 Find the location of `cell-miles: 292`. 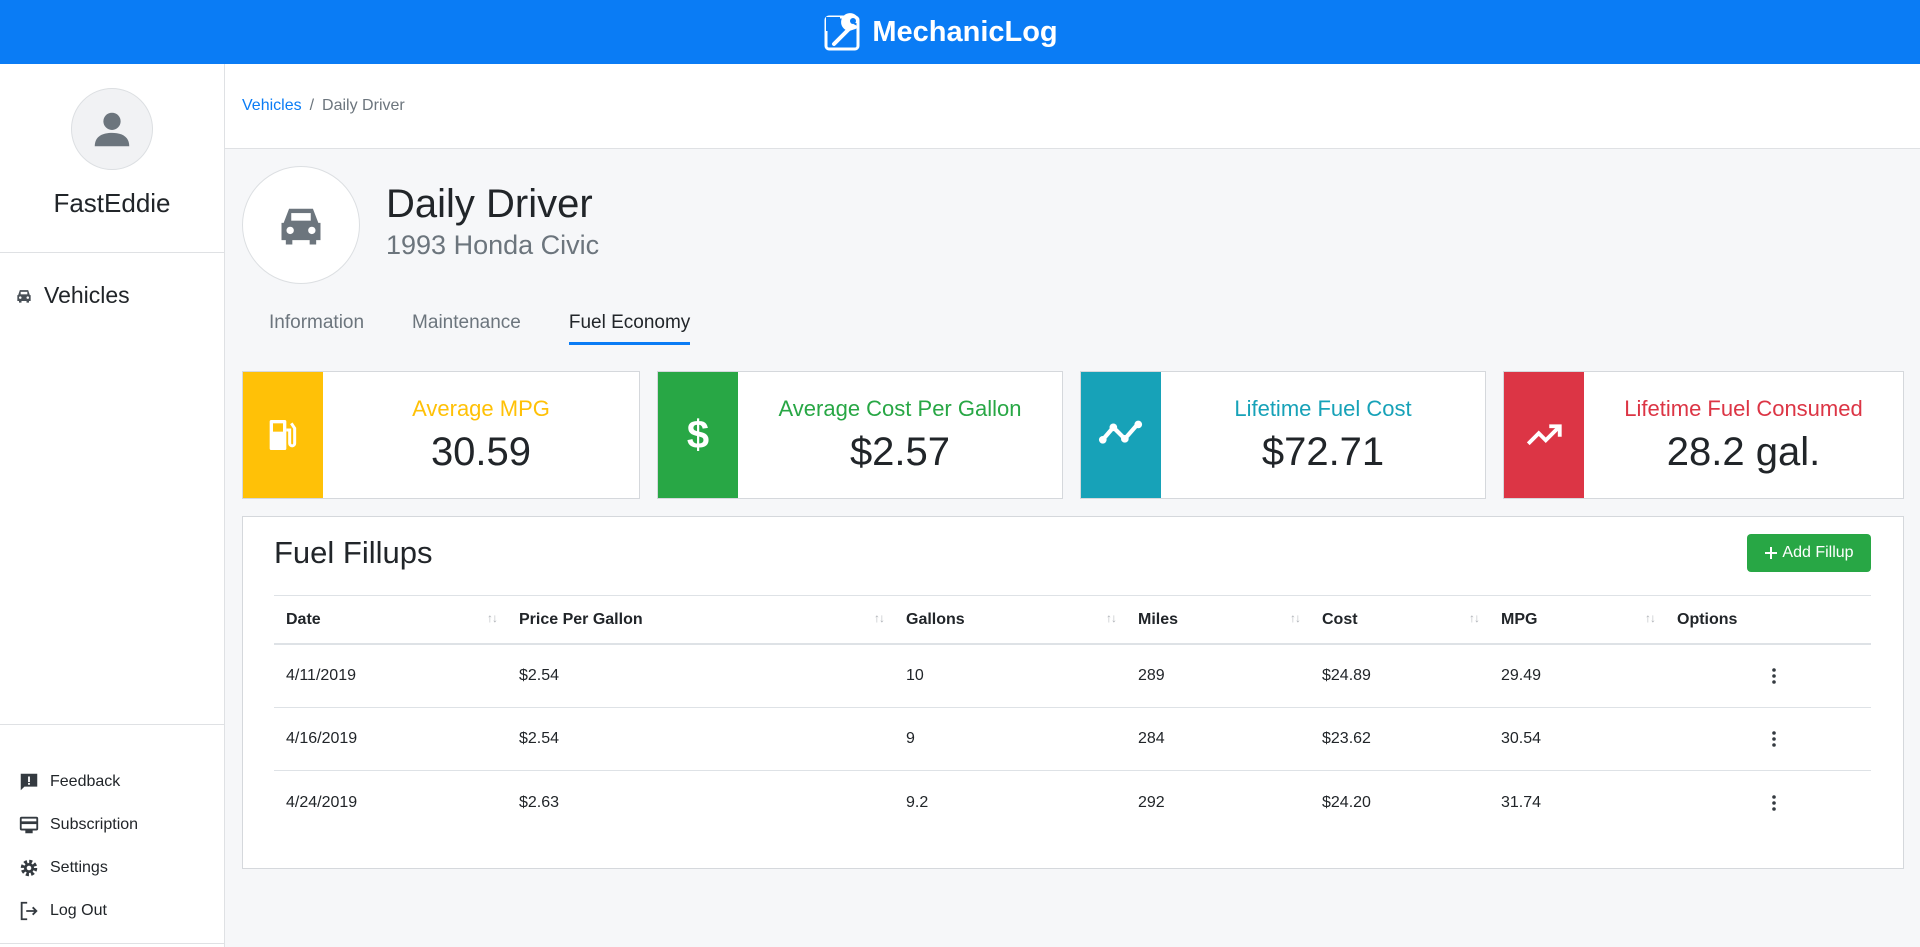

cell-miles: 292 is located at coordinates (1151, 802).